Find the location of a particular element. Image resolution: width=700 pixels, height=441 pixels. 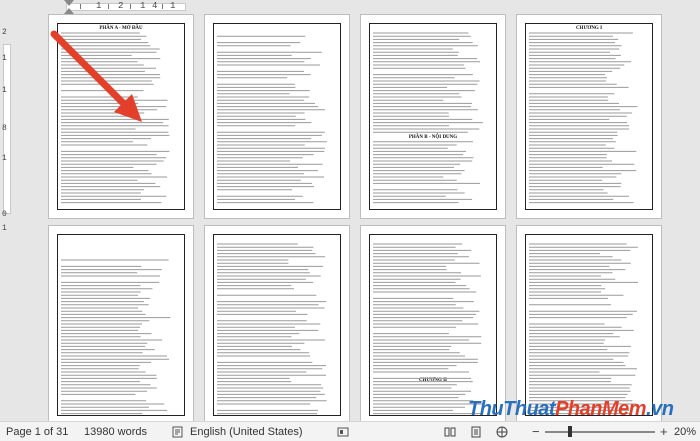

watermark-part: ThuThuat is located at coordinates (512, 409).